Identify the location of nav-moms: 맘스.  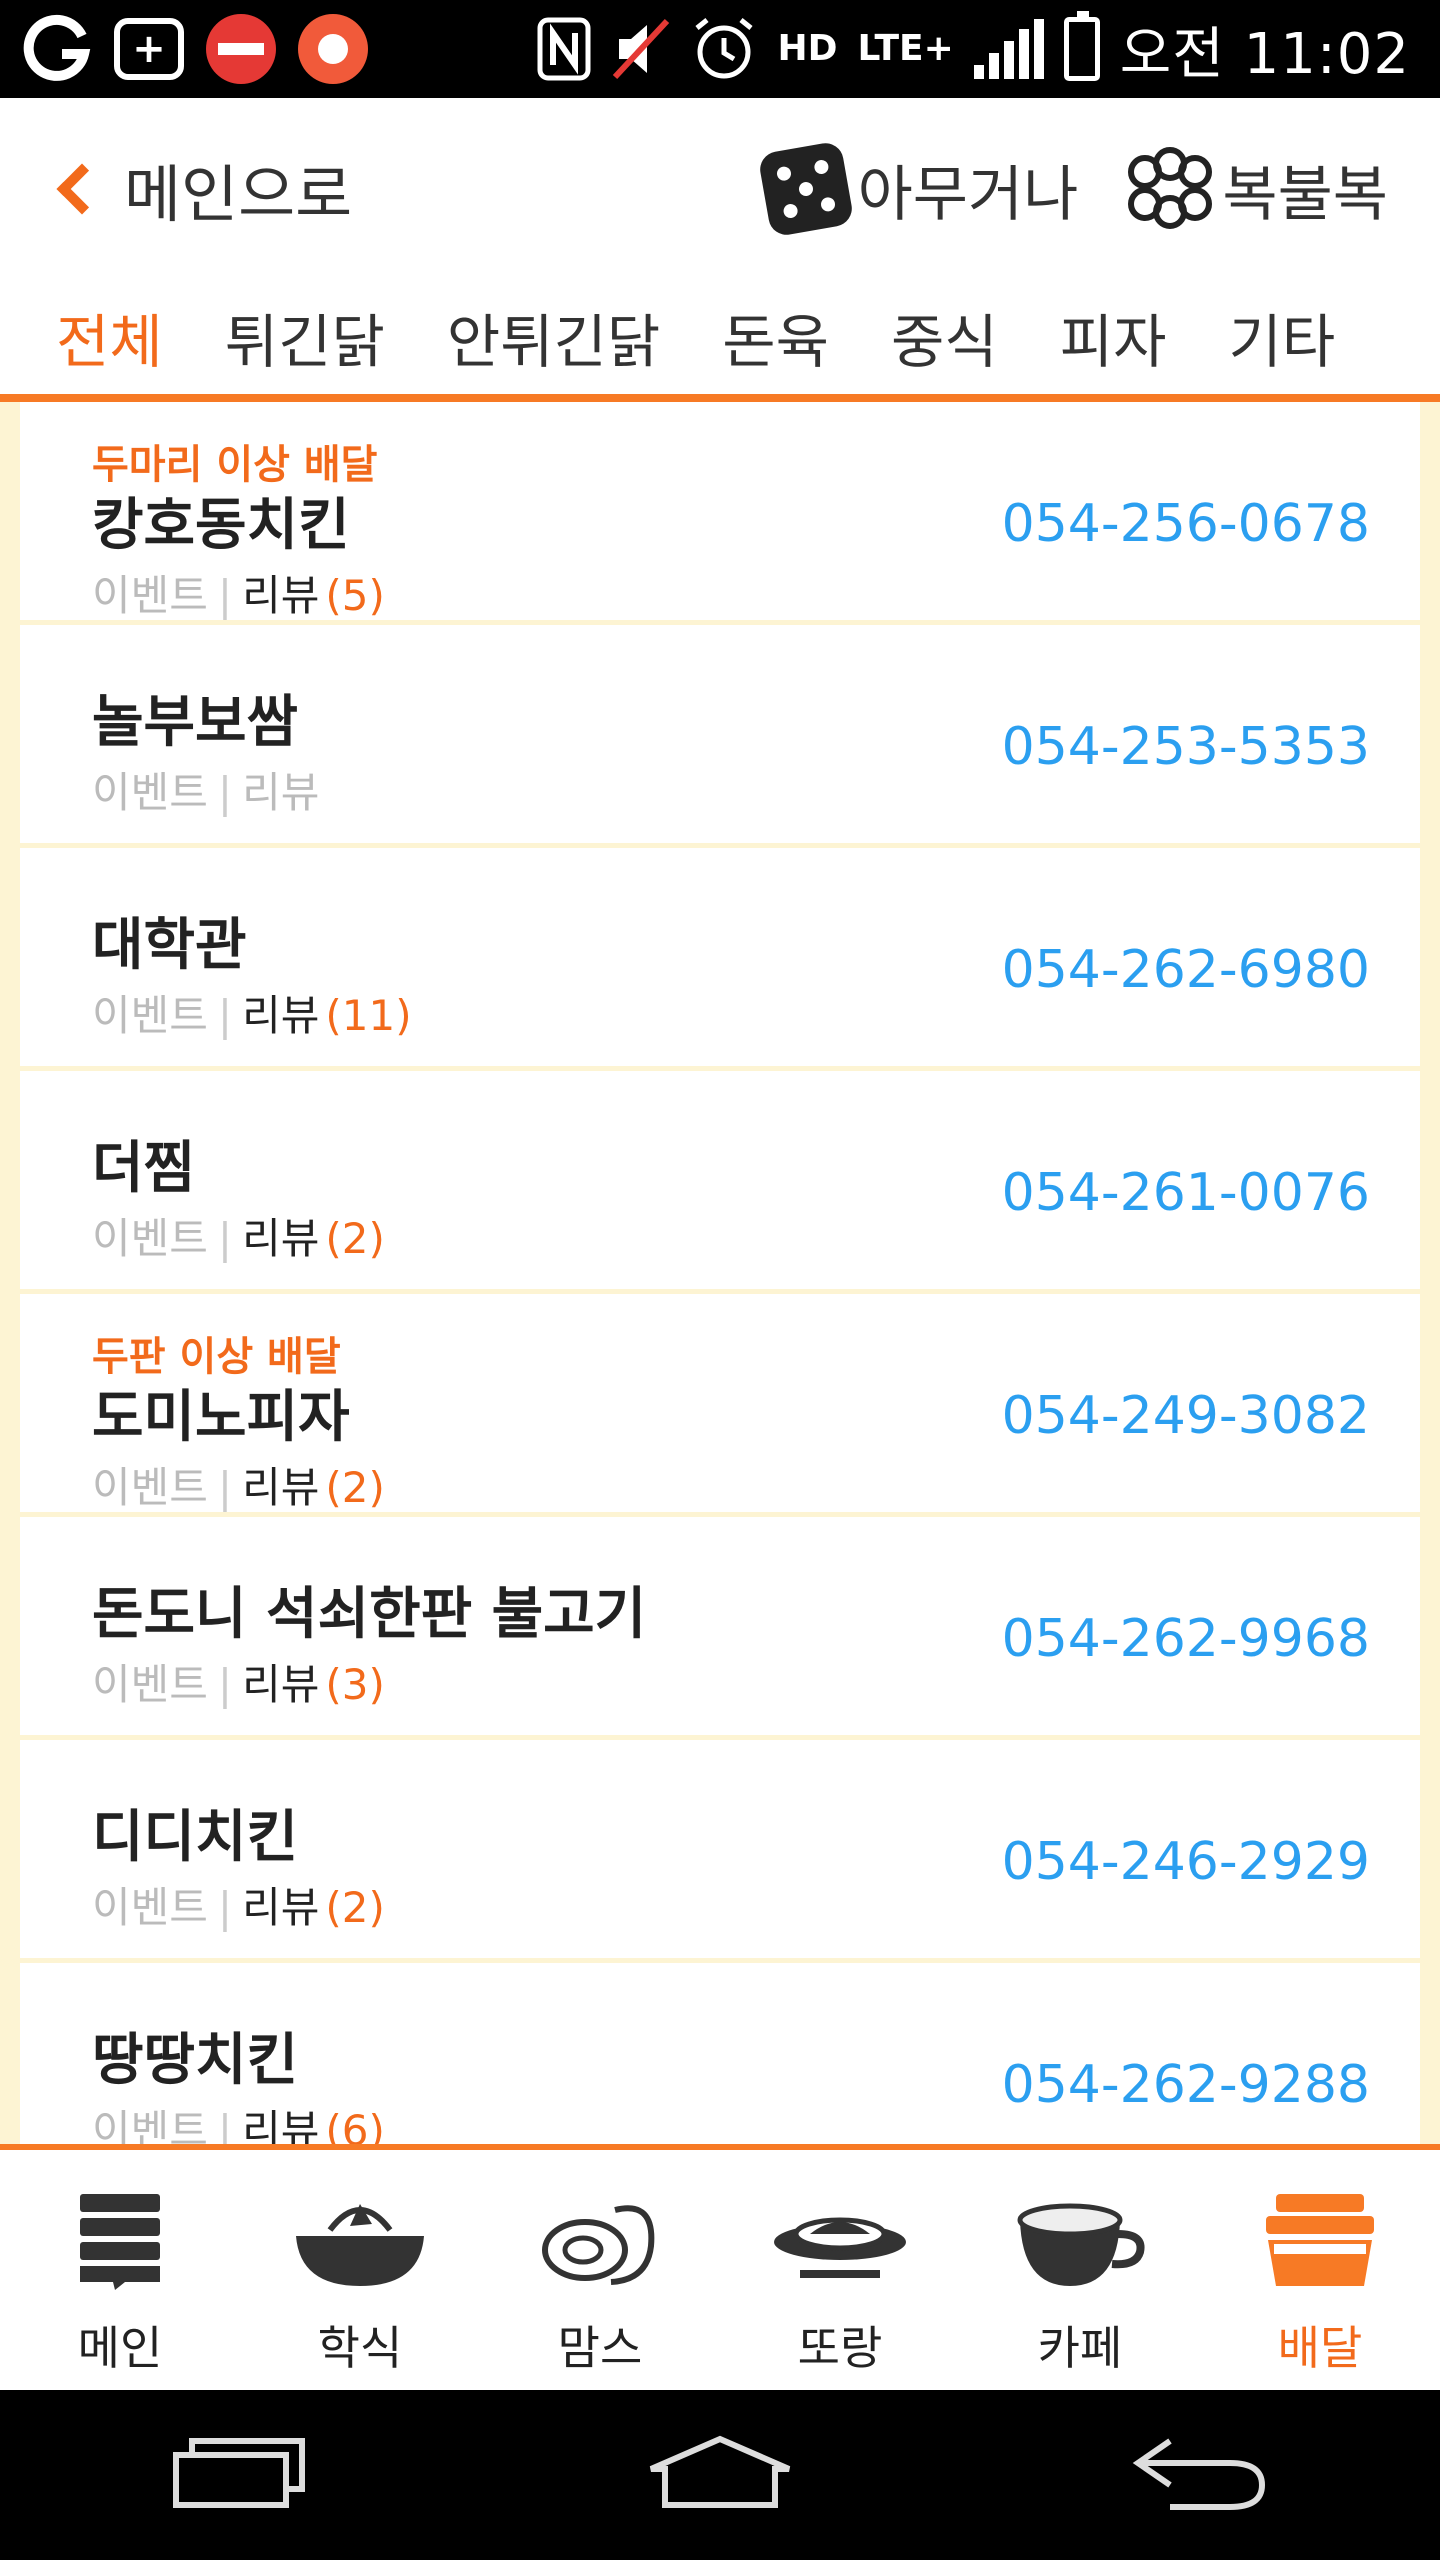
(600, 2270).